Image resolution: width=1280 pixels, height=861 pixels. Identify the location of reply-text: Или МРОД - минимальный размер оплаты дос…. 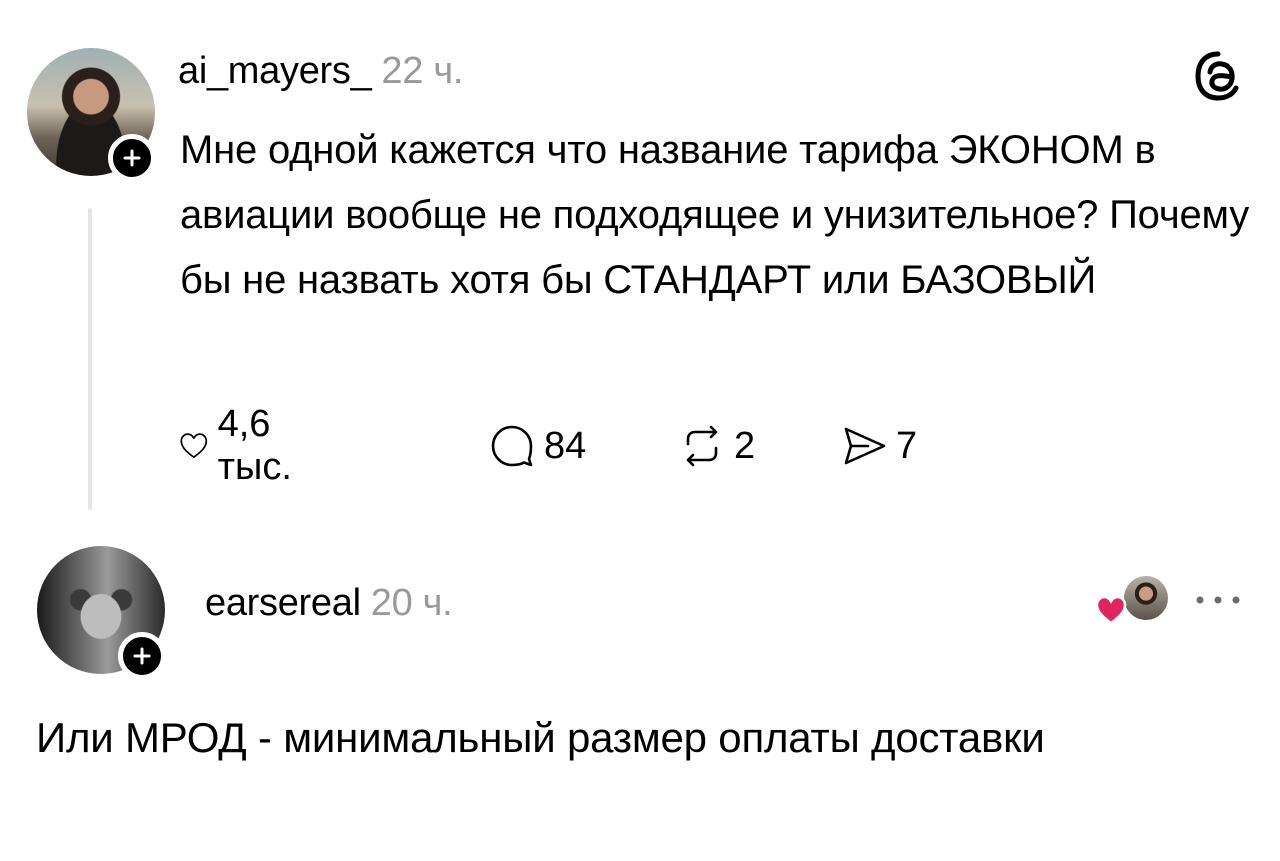
(540, 737).